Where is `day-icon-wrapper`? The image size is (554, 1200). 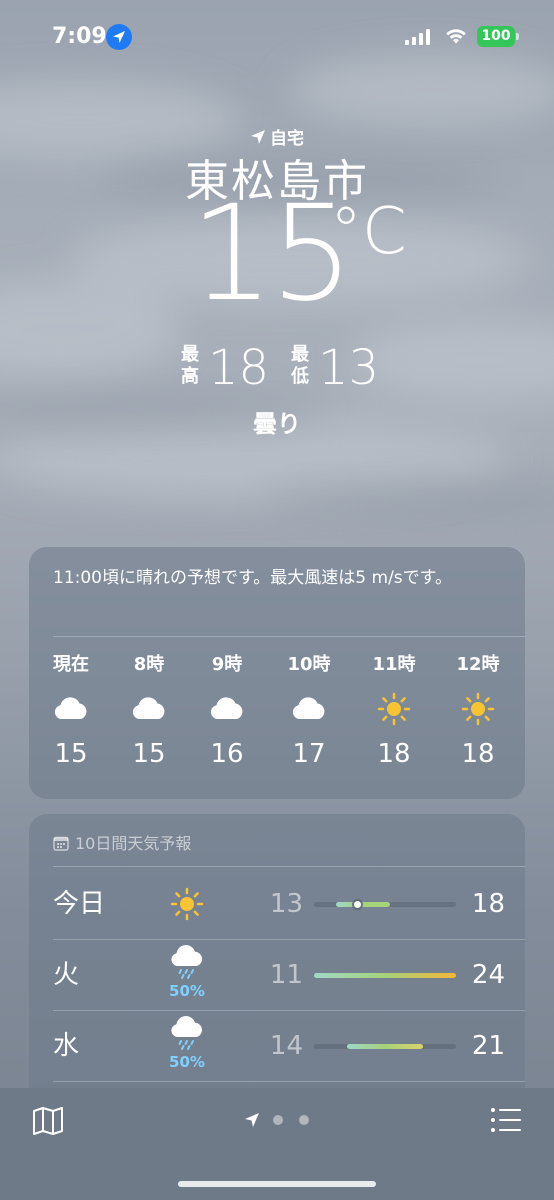 day-icon-wrapper is located at coordinates (187, 906).